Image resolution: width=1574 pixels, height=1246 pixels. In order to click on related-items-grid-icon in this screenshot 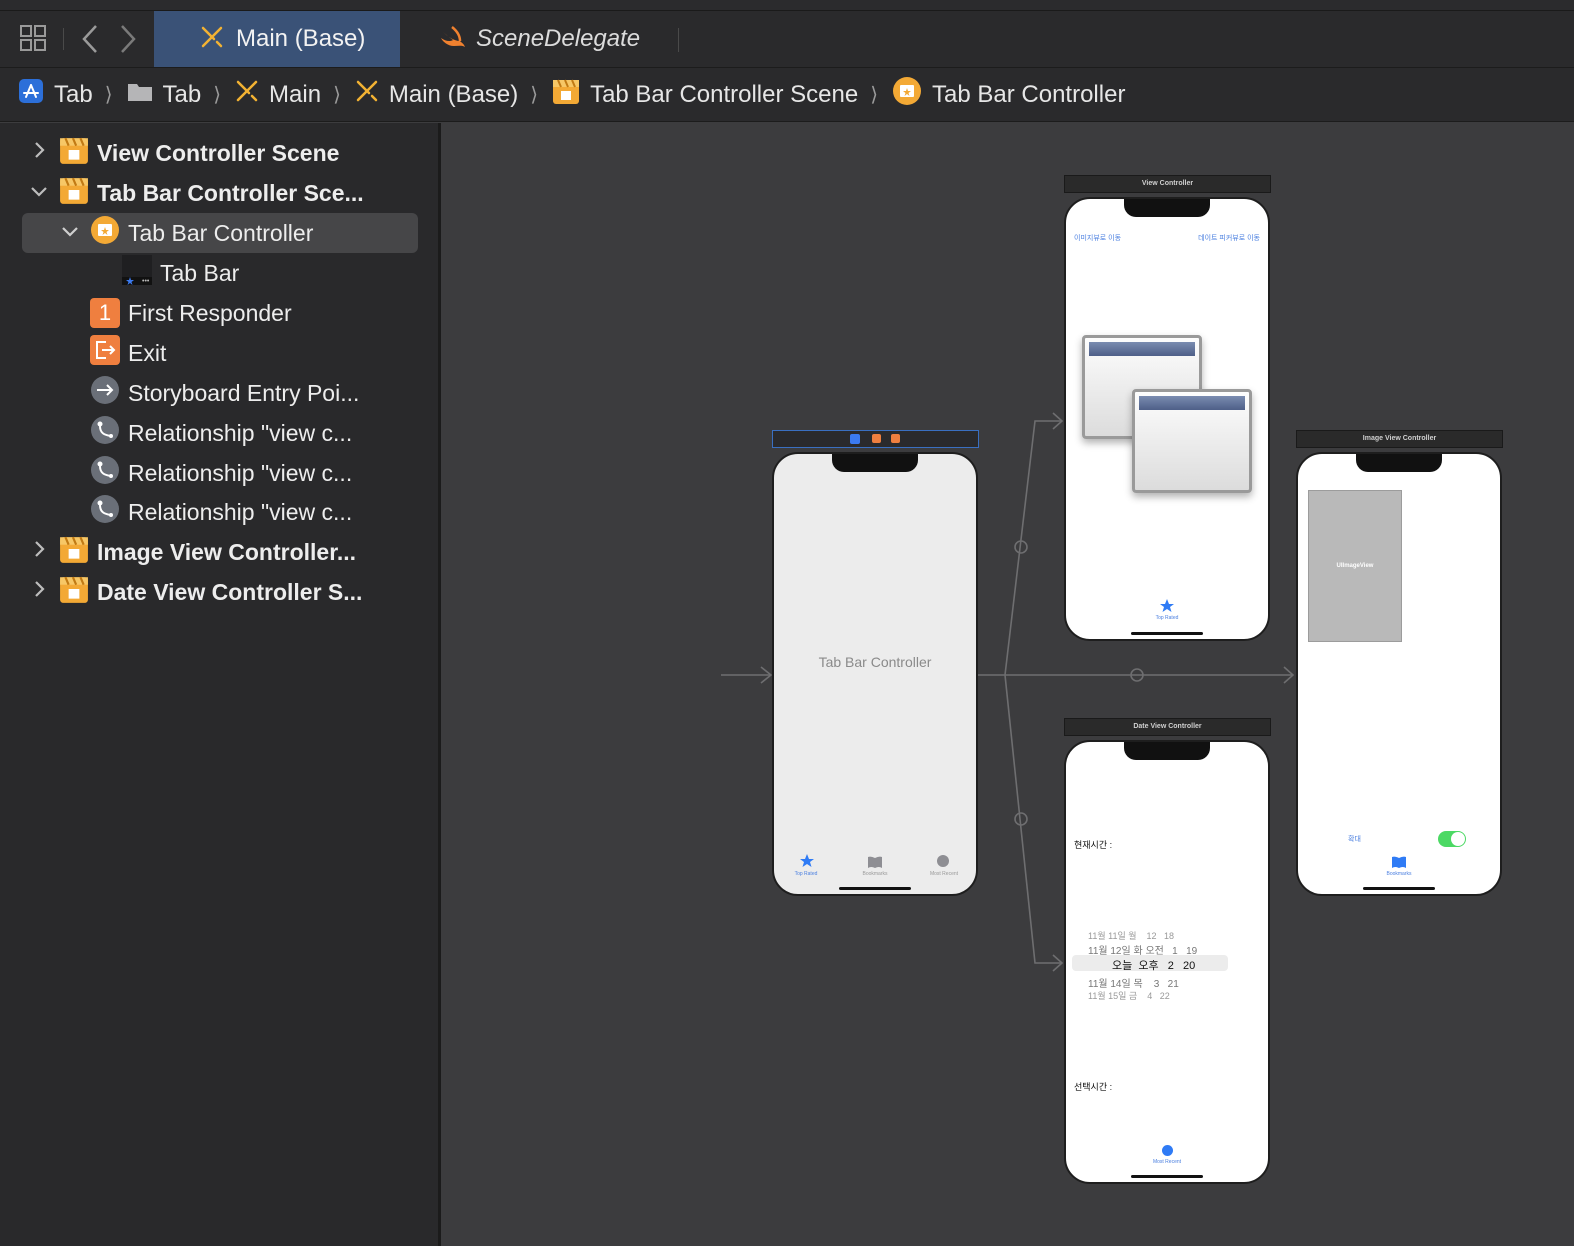, I will do `click(33, 38)`.